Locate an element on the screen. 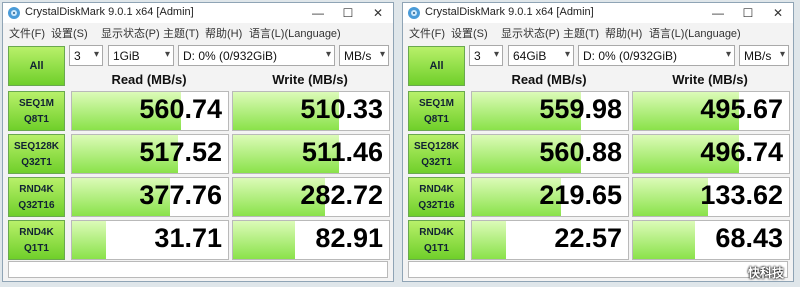 The height and width of the screenshot is (287, 800). test-name: SEQ128K is located at coordinates (436, 146).